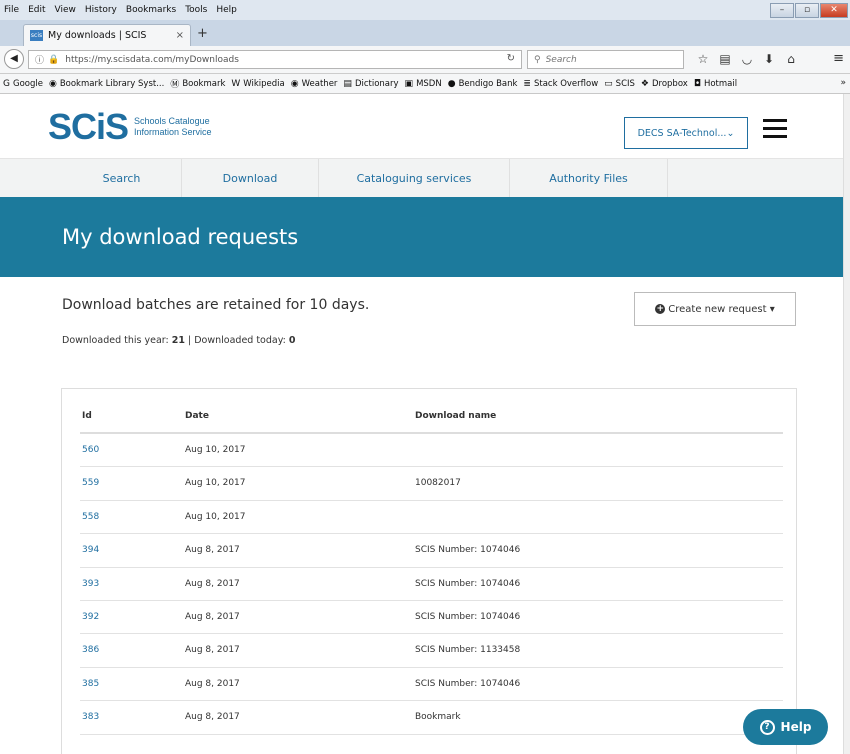 The height and width of the screenshot is (754, 850). Describe the element at coordinates (236, 83) in the screenshot. I see `wikipedia-icon: W` at that location.